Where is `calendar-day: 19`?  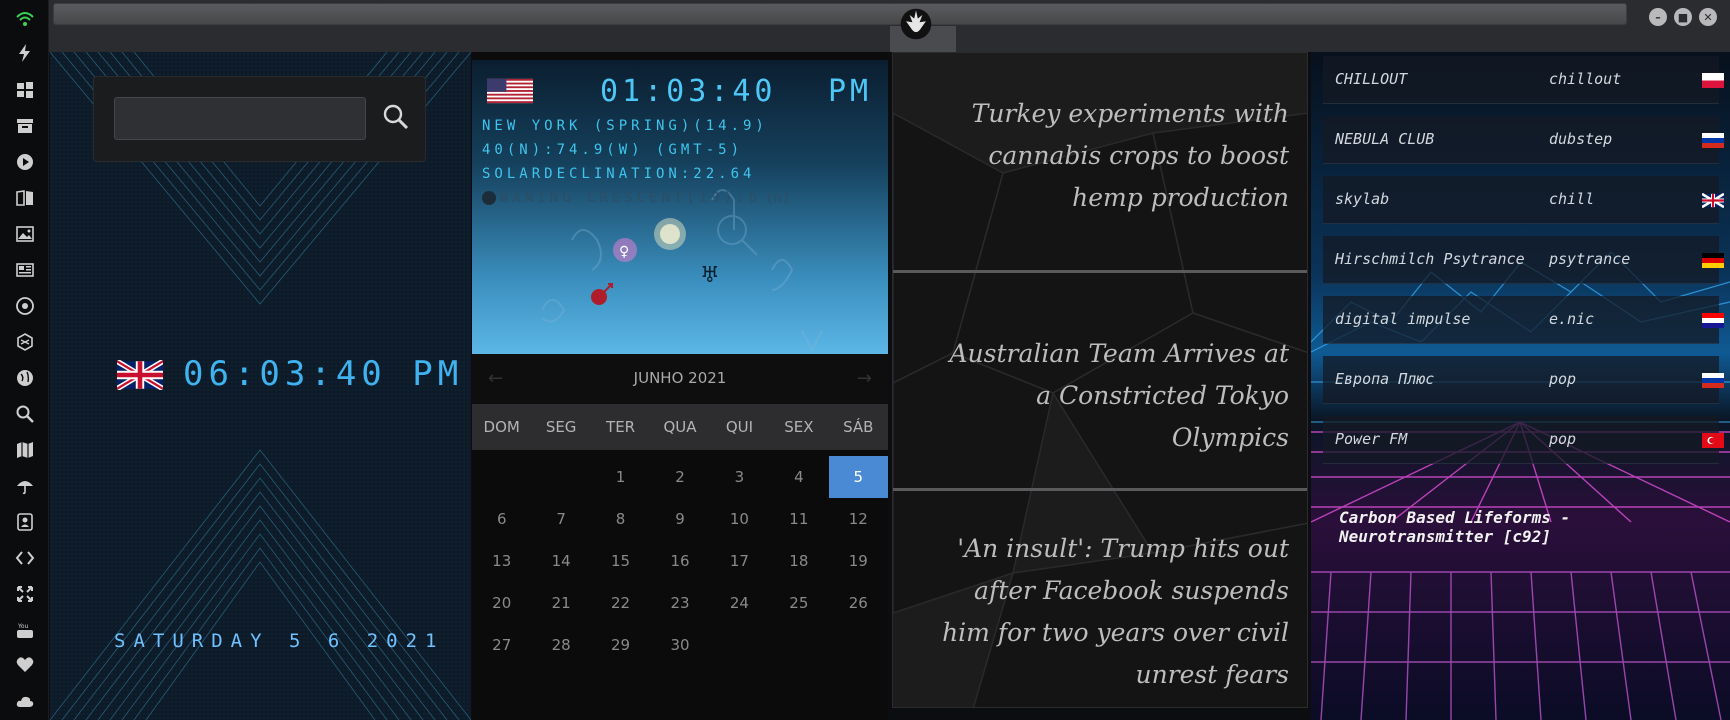
calendar-day: 19 is located at coordinates (858, 561).